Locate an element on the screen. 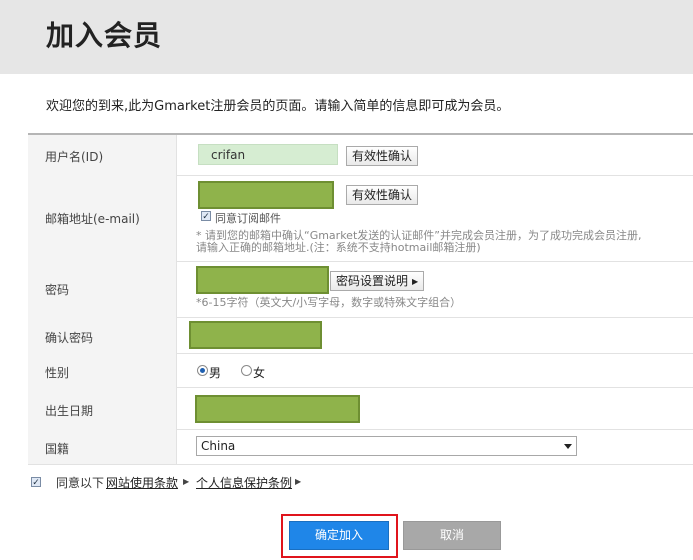 The width and height of the screenshot is (693, 560). confirm-password-input is located at coordinates (255, 335).